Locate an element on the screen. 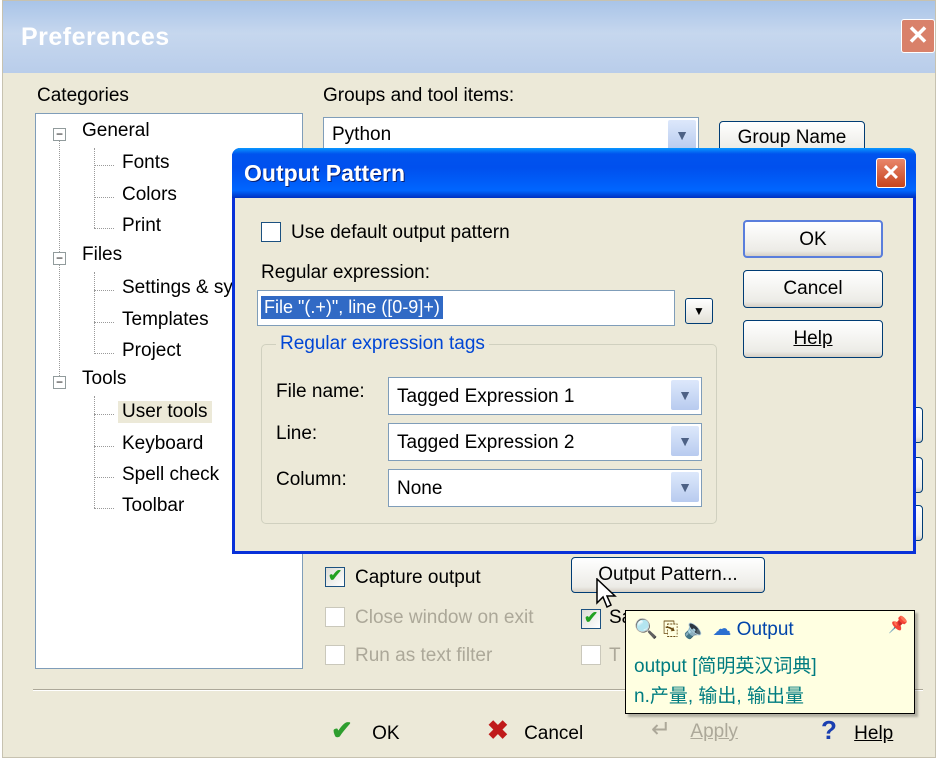 This screenshot has width=936, height=758. use-default-label: Use default output pattern is located at coordinates (400, 232).